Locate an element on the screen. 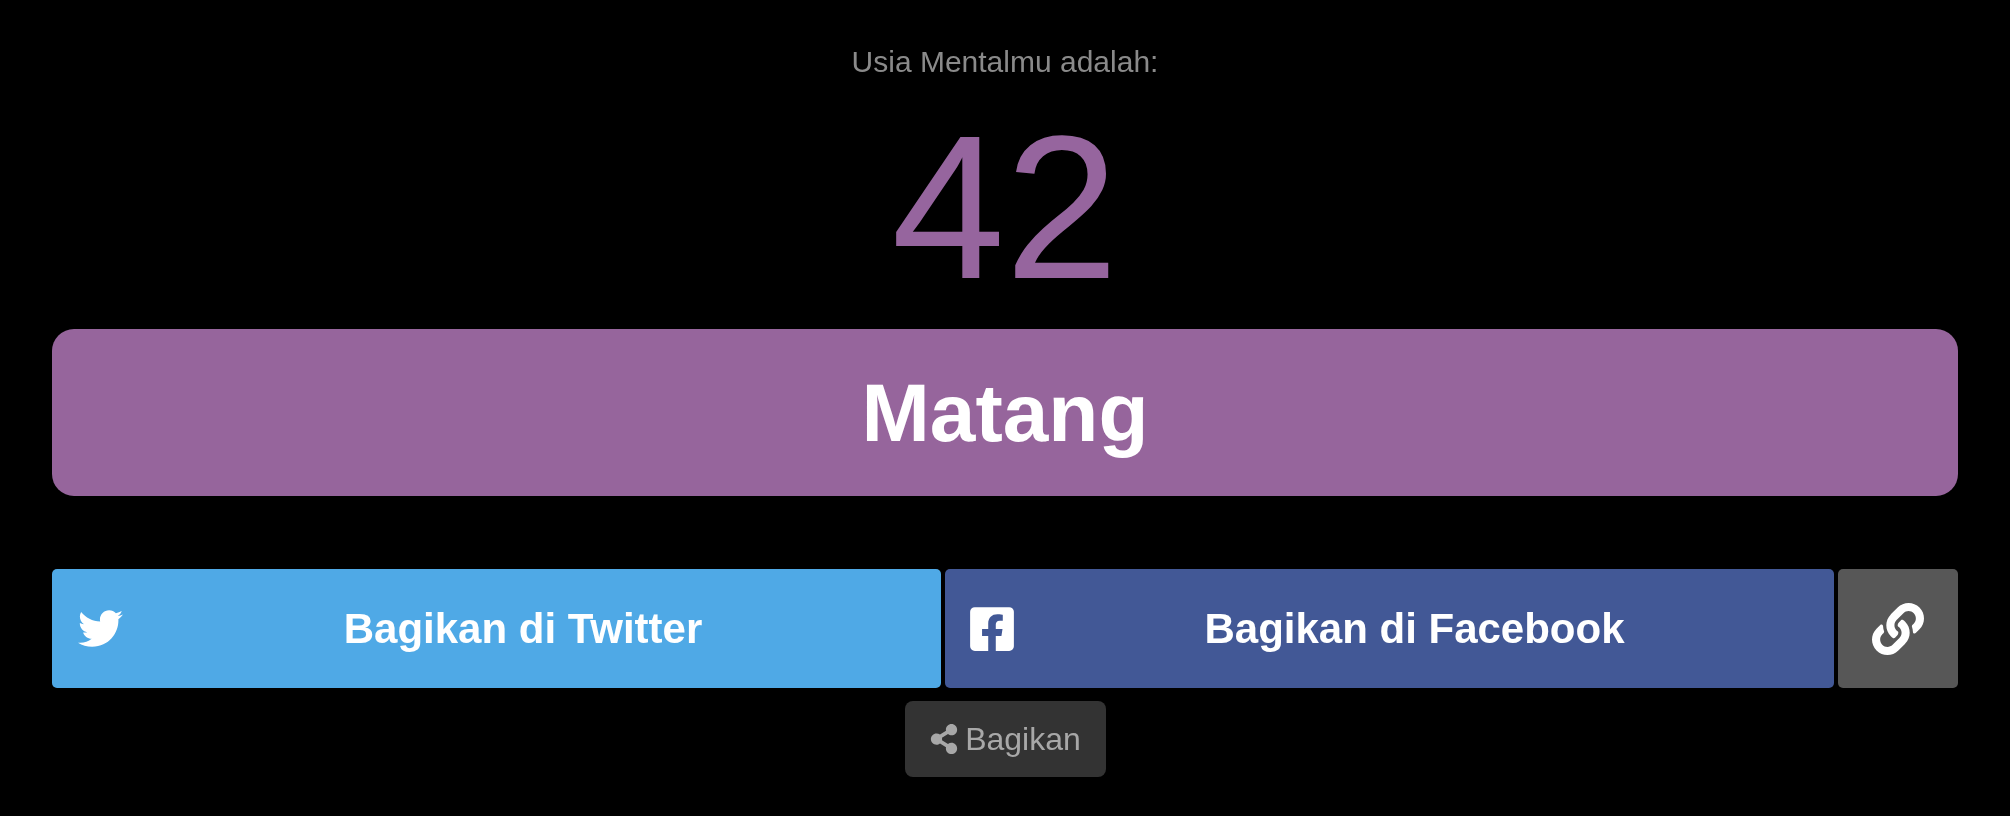  copy-link-button is located at coordinates (1898, 628).